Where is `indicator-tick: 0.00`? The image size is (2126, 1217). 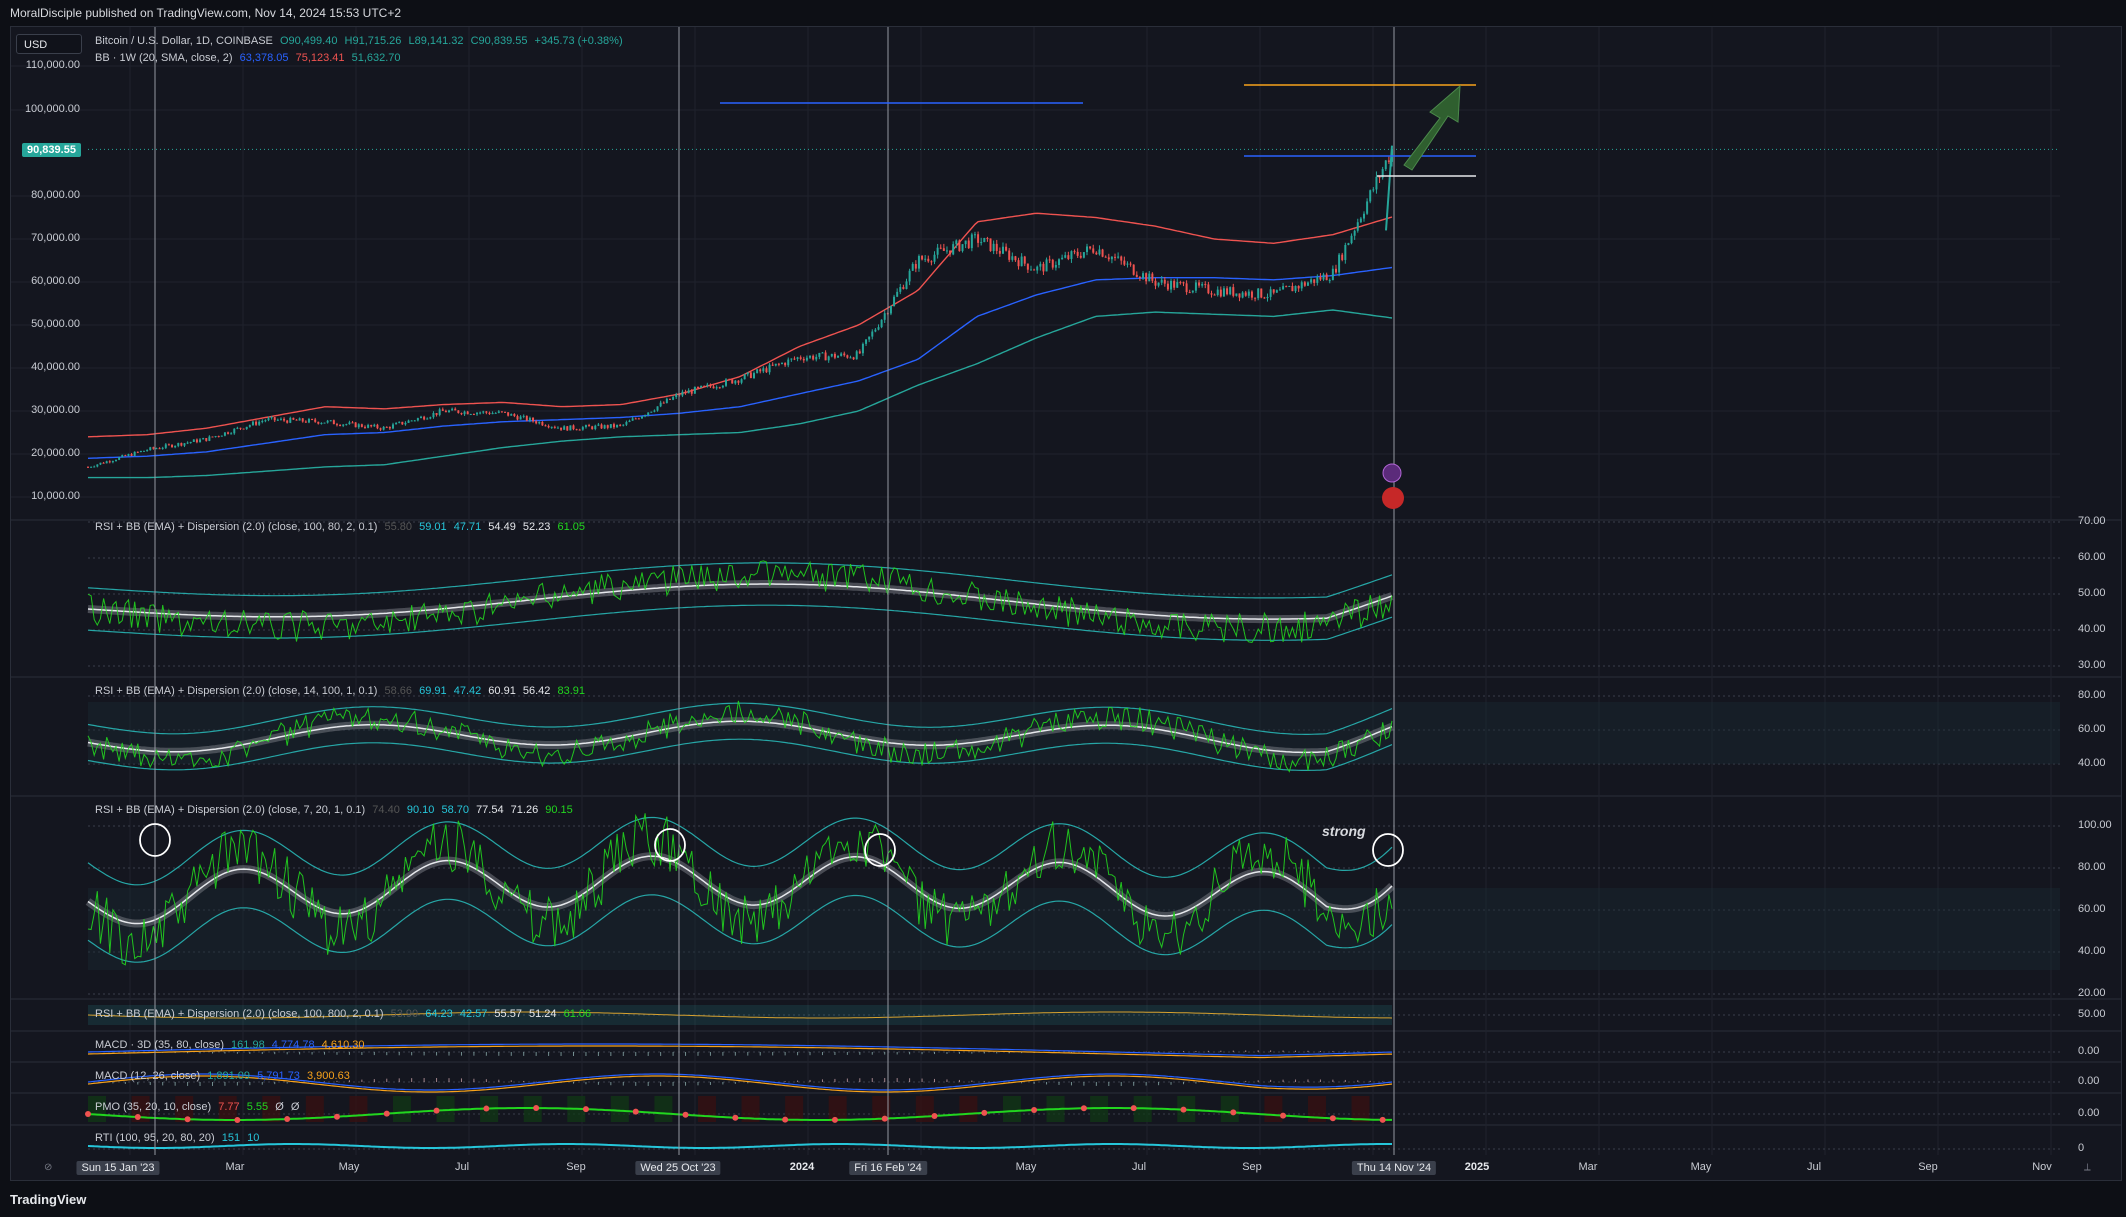 indicator-tick: 0.00 is located at coordinates (2089, 1051).